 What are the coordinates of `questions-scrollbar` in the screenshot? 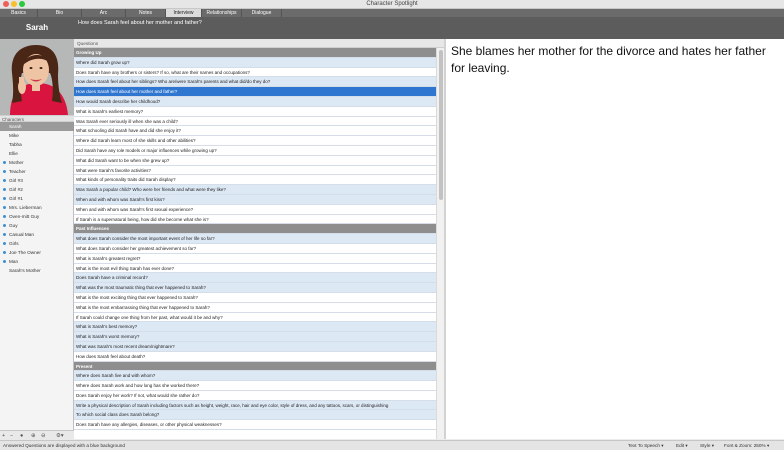 It's located at (440, 243).